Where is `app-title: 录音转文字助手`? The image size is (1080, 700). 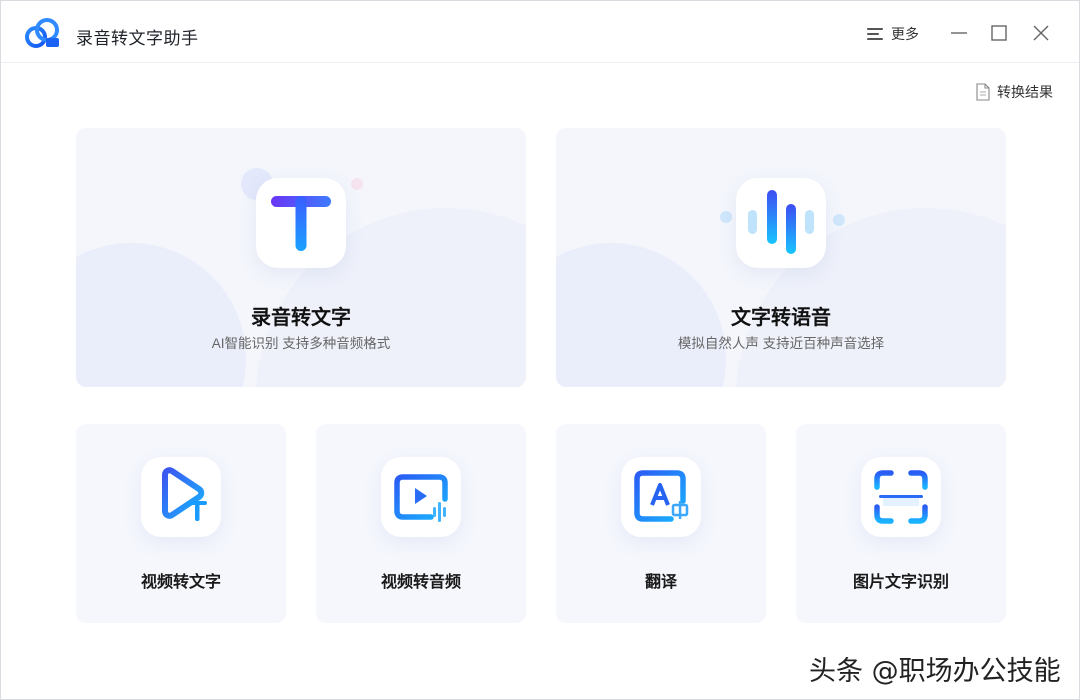
app-title: 录音转文字助手 is located at coordinates (137, 38).